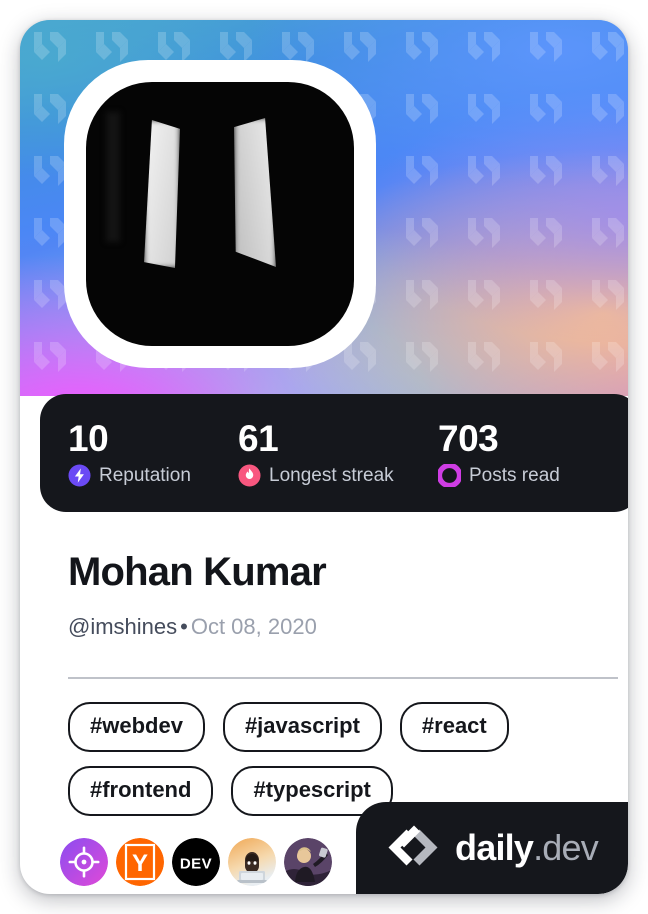 This screenshot has height=914, width=648. Describe the element at coordinates (302, 727) in the screenshot. I see `tag-javascript: #javascript` at that location.